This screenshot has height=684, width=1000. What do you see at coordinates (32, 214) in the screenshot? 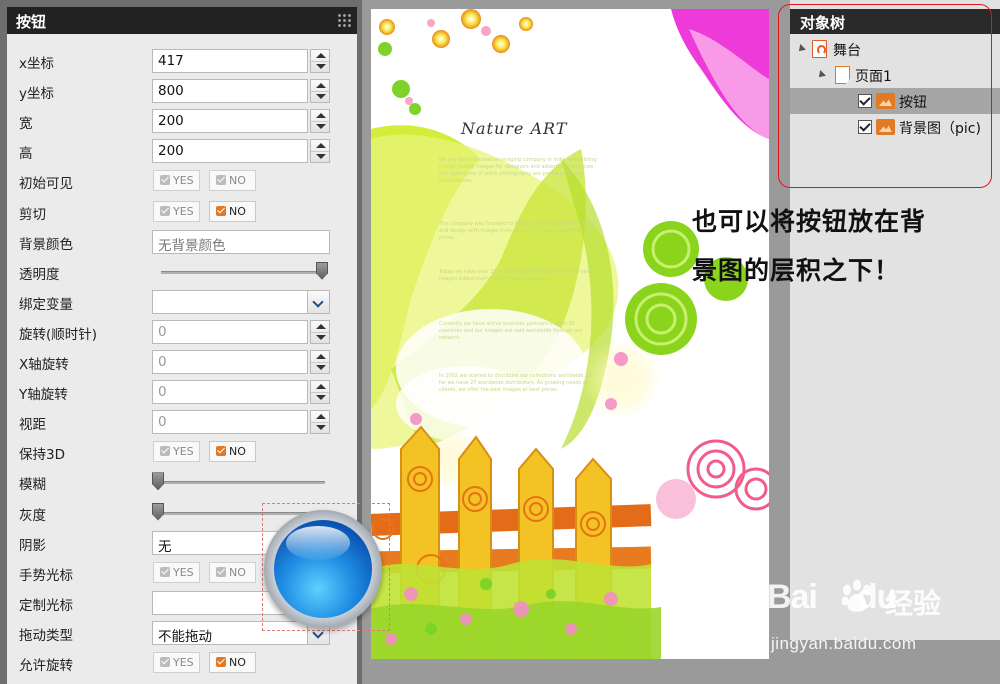
I see `property-label: 剪切` at bounding box center [32, 214].